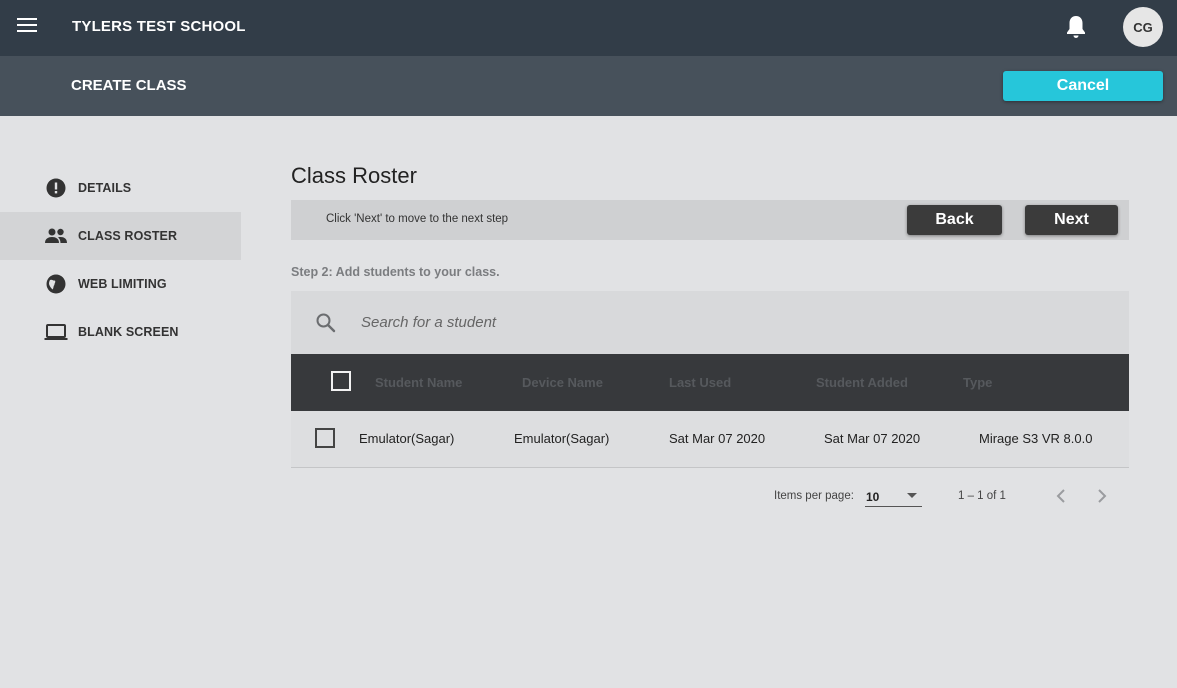  What do you see at coordinates (862, 382) in the screenshot?
I see `column-header: Student Added` at bounding box center [862, 382].